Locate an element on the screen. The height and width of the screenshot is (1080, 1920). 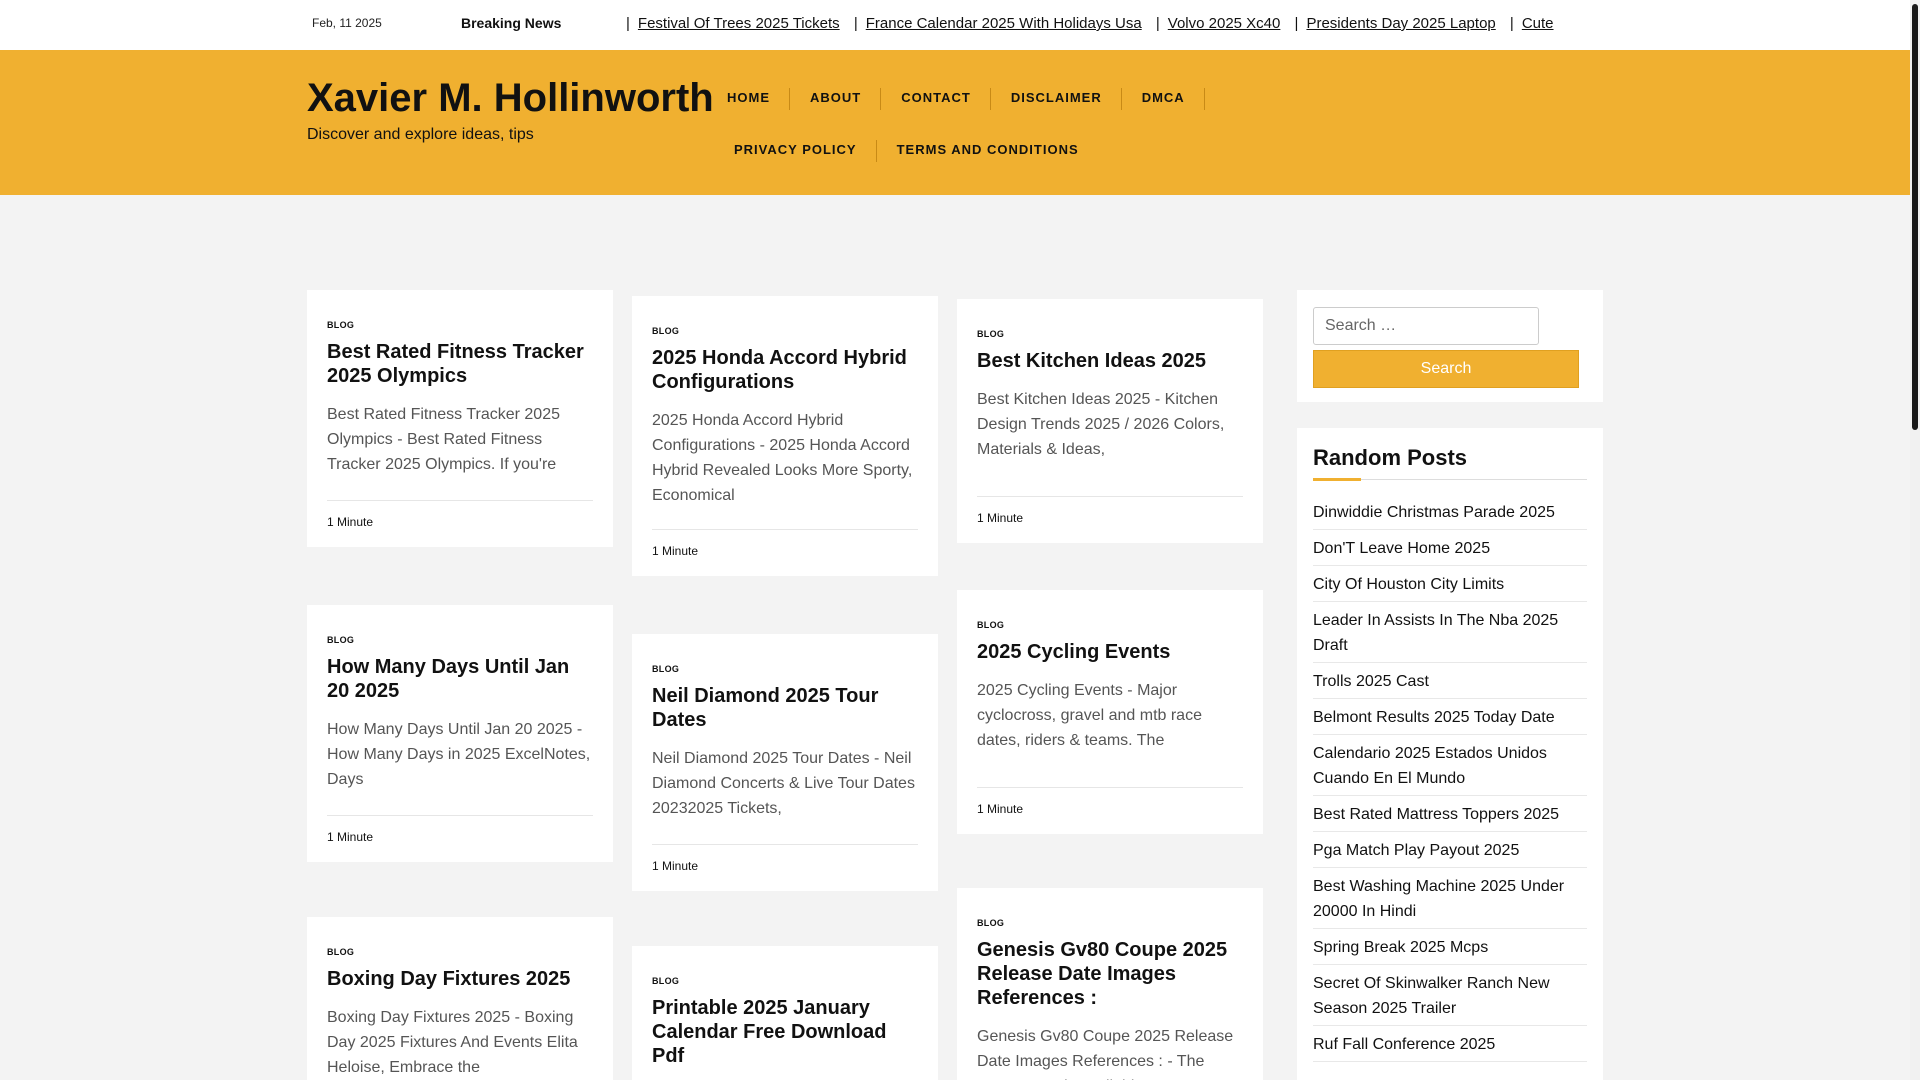
post-title: 2025 Honda Accord Hybrid Configurations is located at coordinates (785, 370).